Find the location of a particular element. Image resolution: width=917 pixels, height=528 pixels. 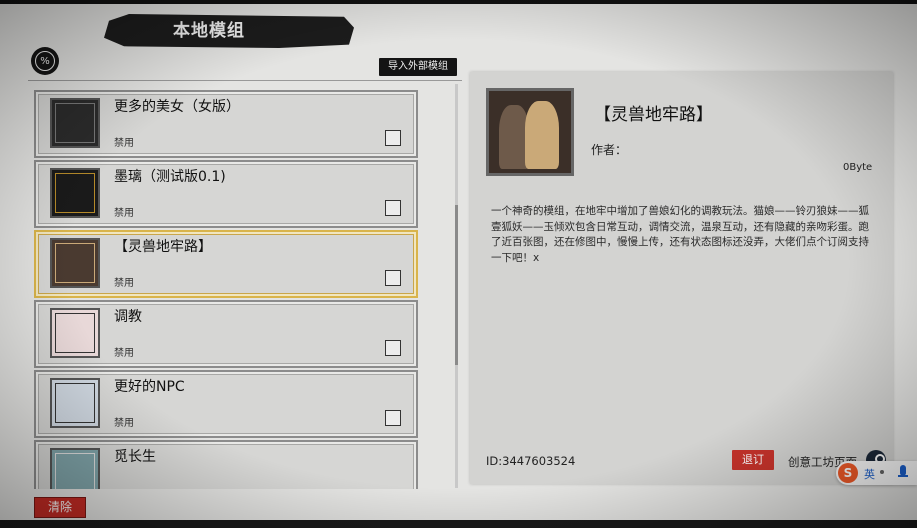

sogou-ime-icon: S is located at coordinates (848, 473).